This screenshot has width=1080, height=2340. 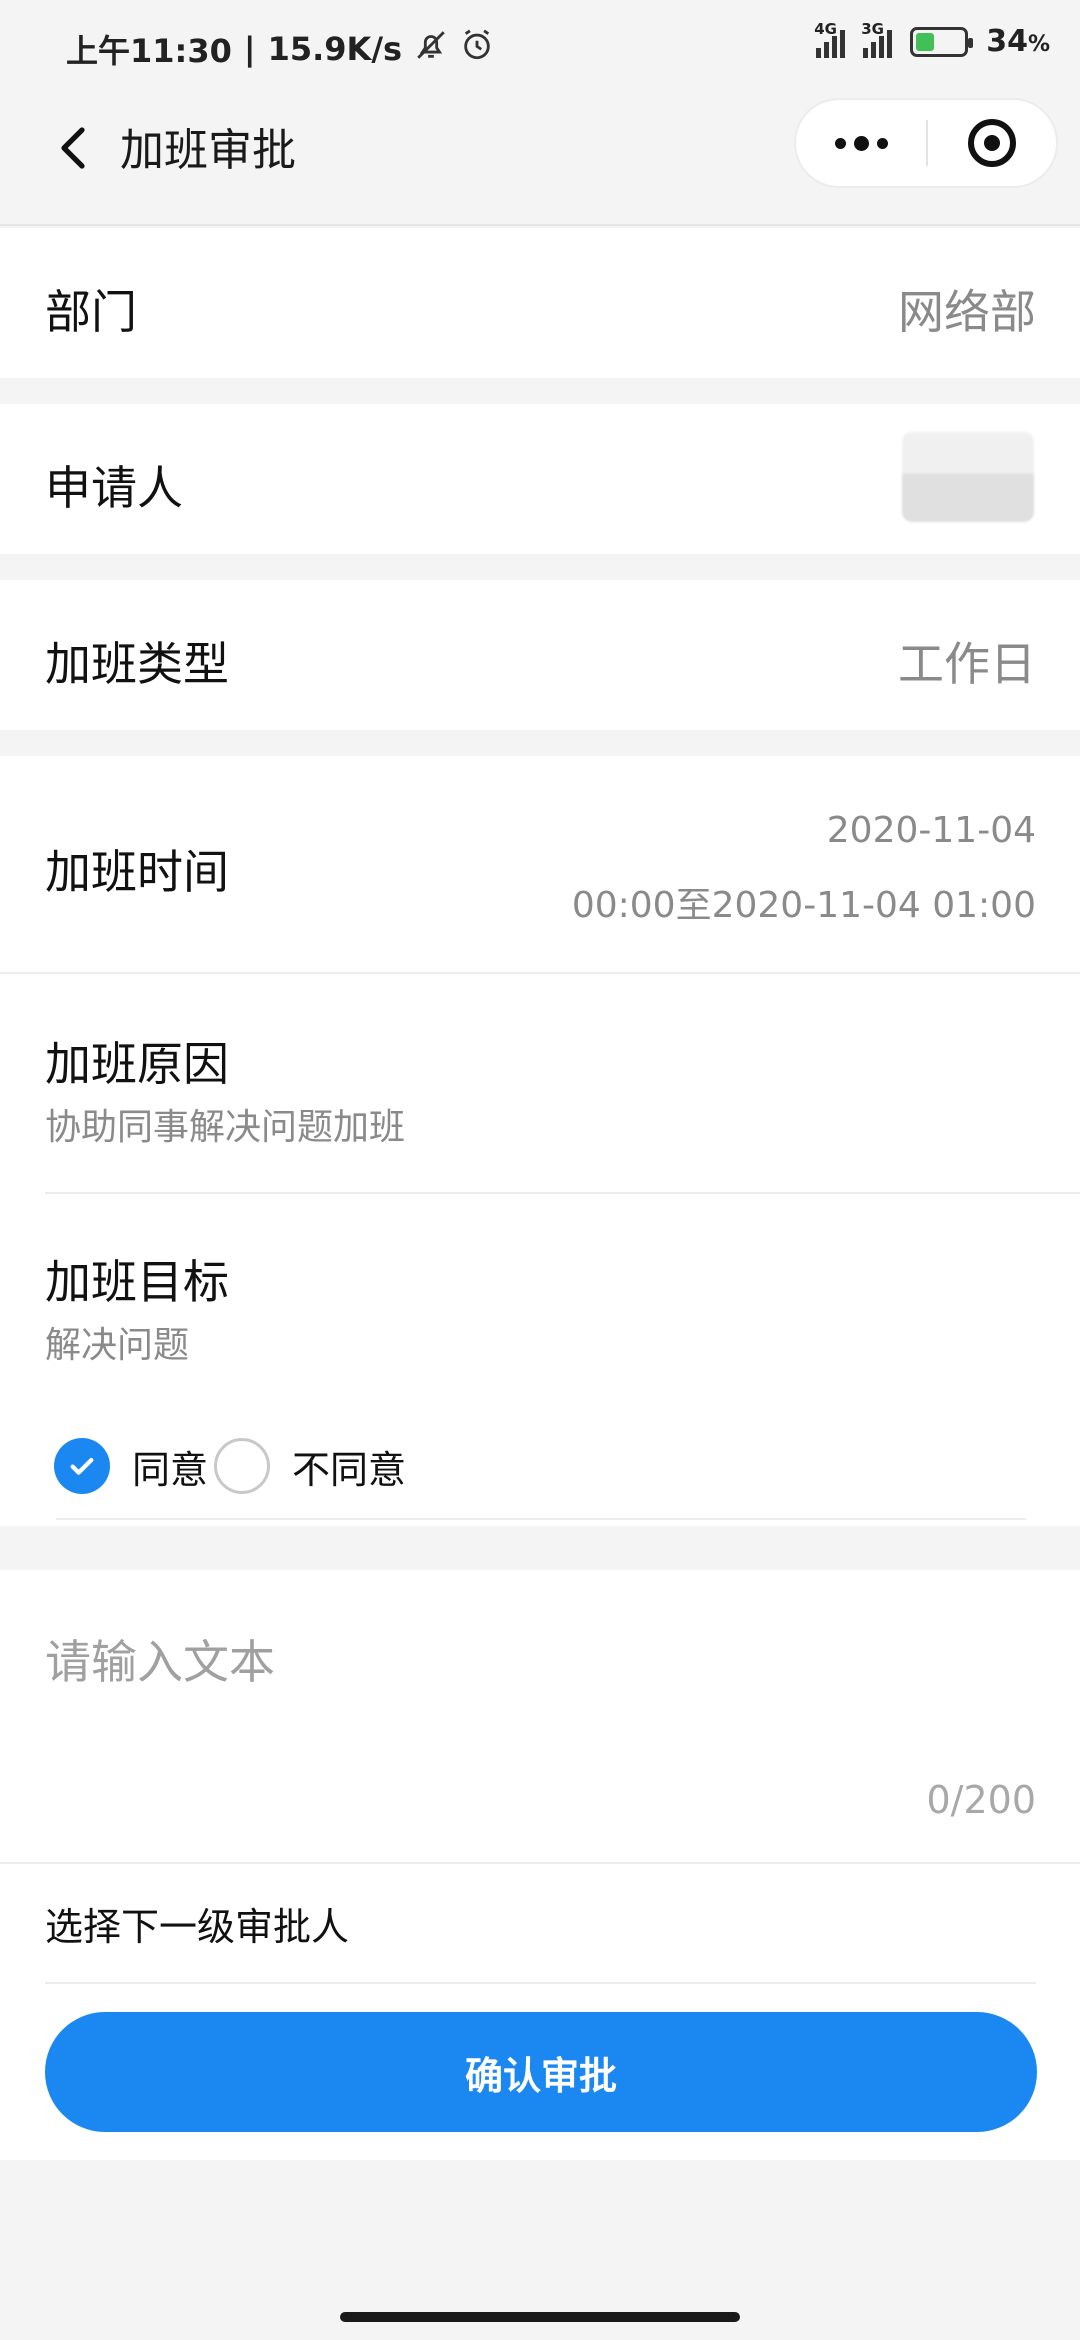 What do you see at coordinates (968, 477) in the screenshot?
I see `applicant-name-blurred` at bounding box center [968, 477].